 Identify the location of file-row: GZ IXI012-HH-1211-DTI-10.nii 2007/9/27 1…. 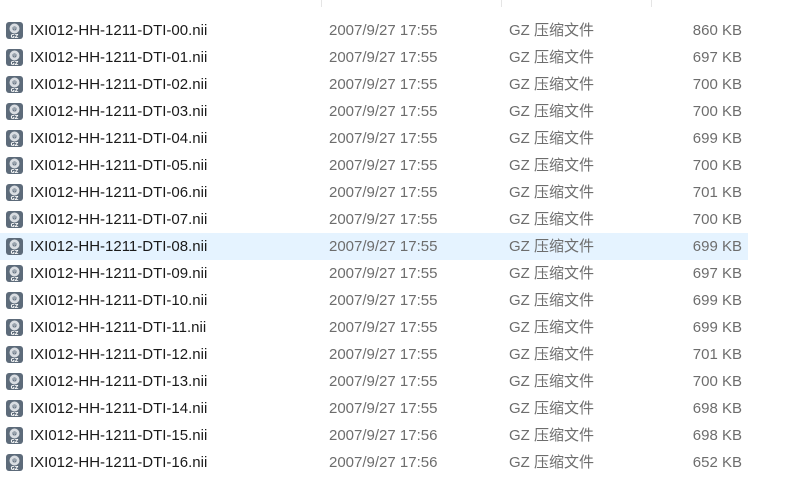
(374, 300).